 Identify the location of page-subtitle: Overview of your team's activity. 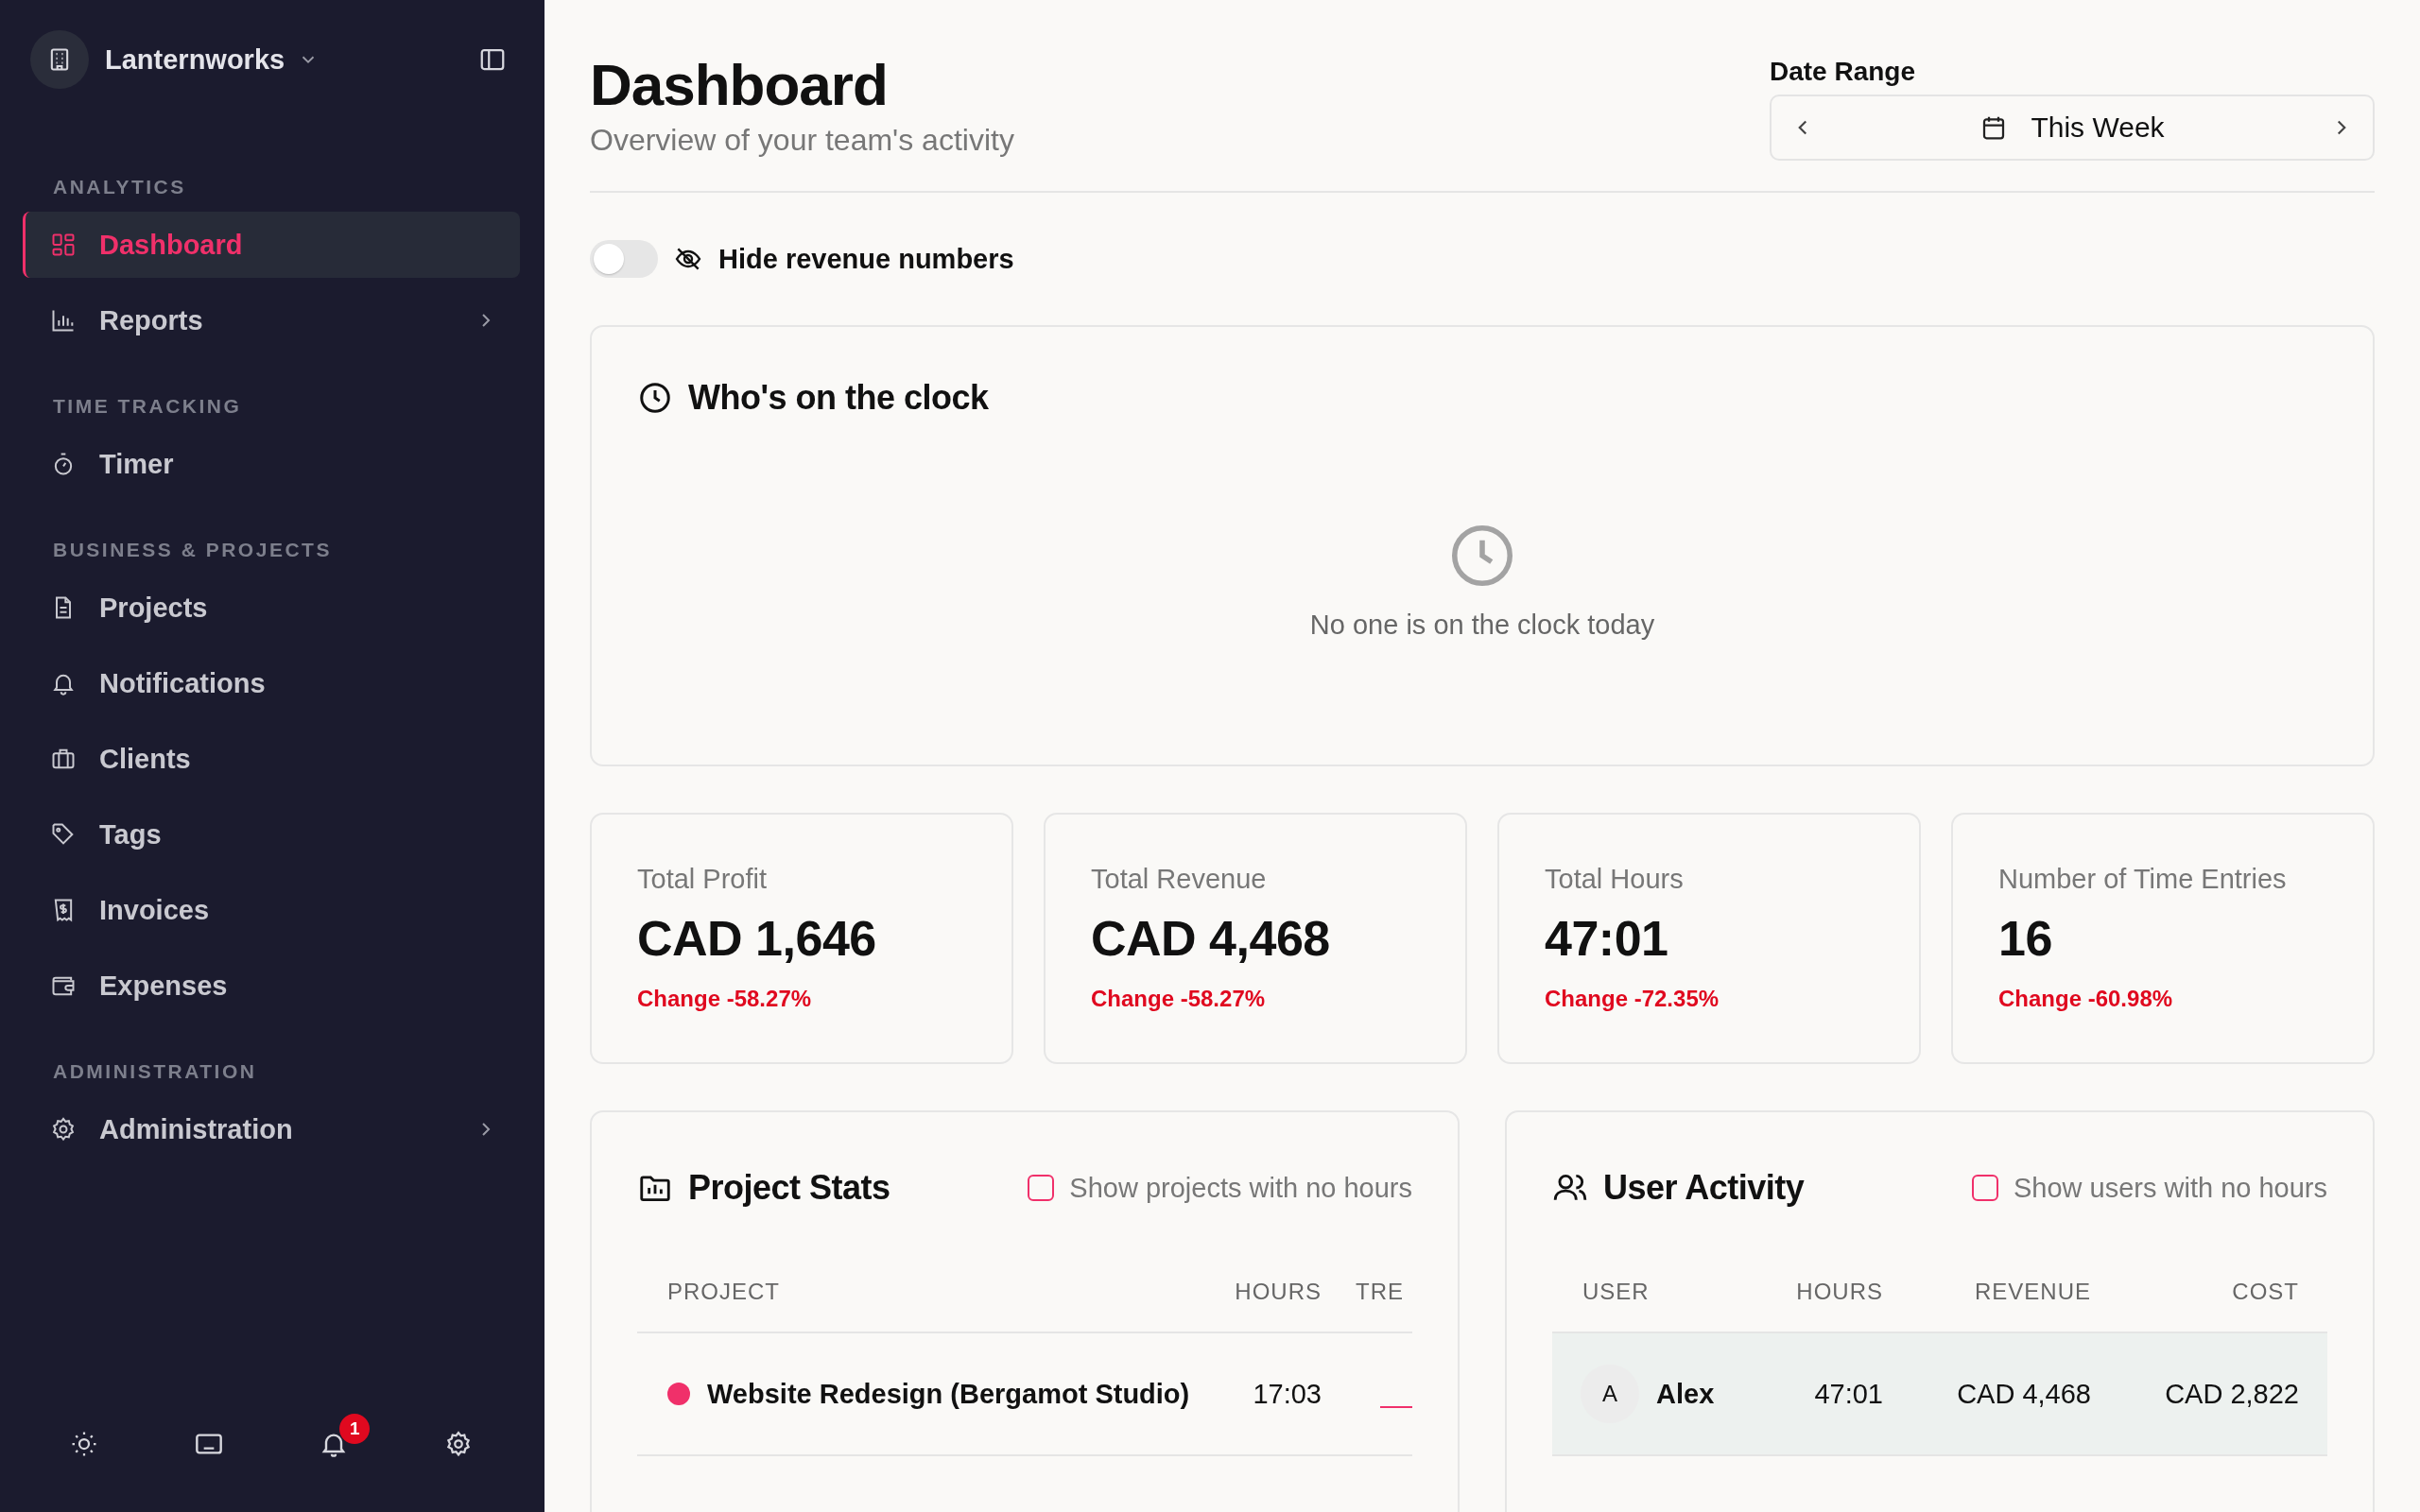
(802, 141).